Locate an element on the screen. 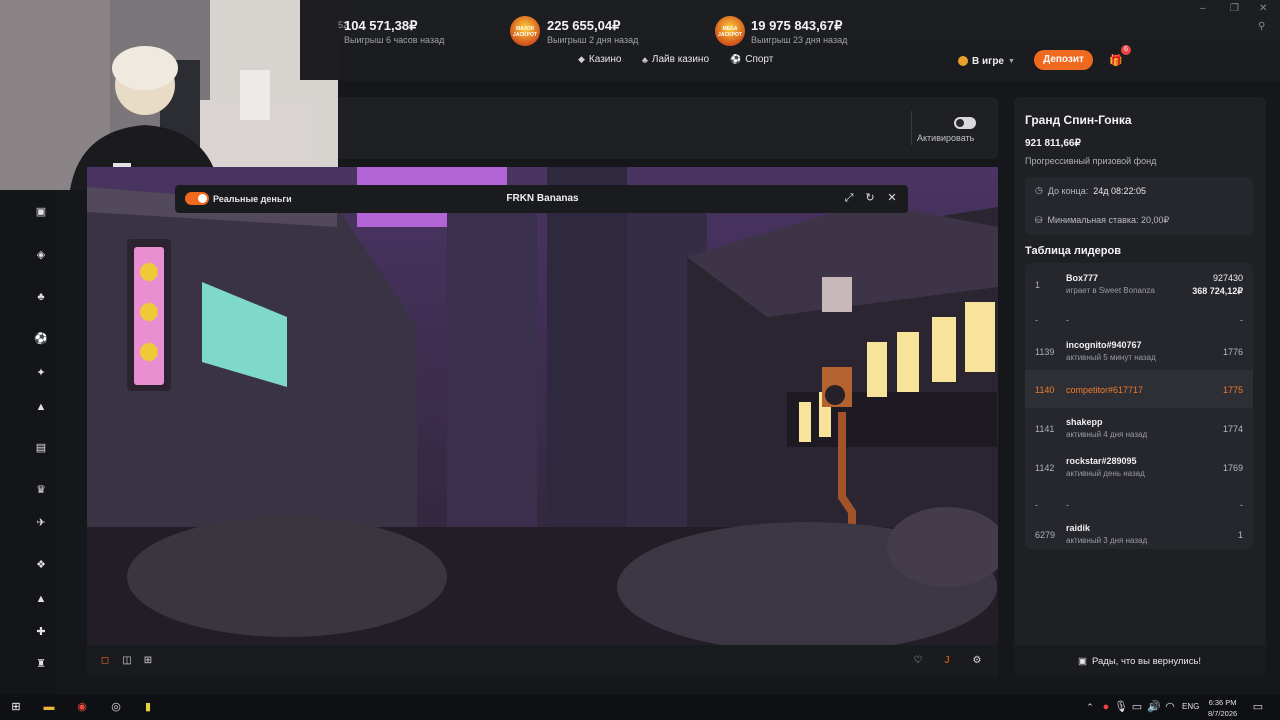 Image resolution: width=1280 pixels, height=720 pixels. leaderboard-row: 1141 shakepp активный 4 дня назад 1774 is located at coordinates (1139, 428).